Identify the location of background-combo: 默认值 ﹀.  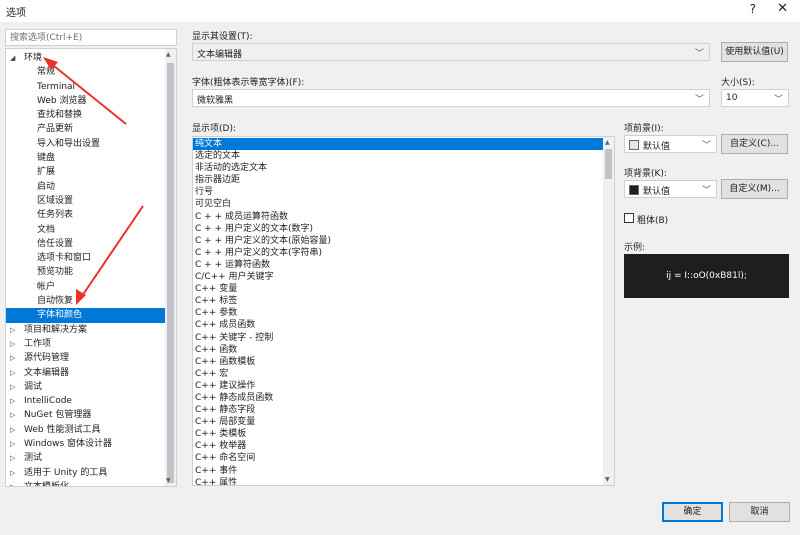
(670, 189).